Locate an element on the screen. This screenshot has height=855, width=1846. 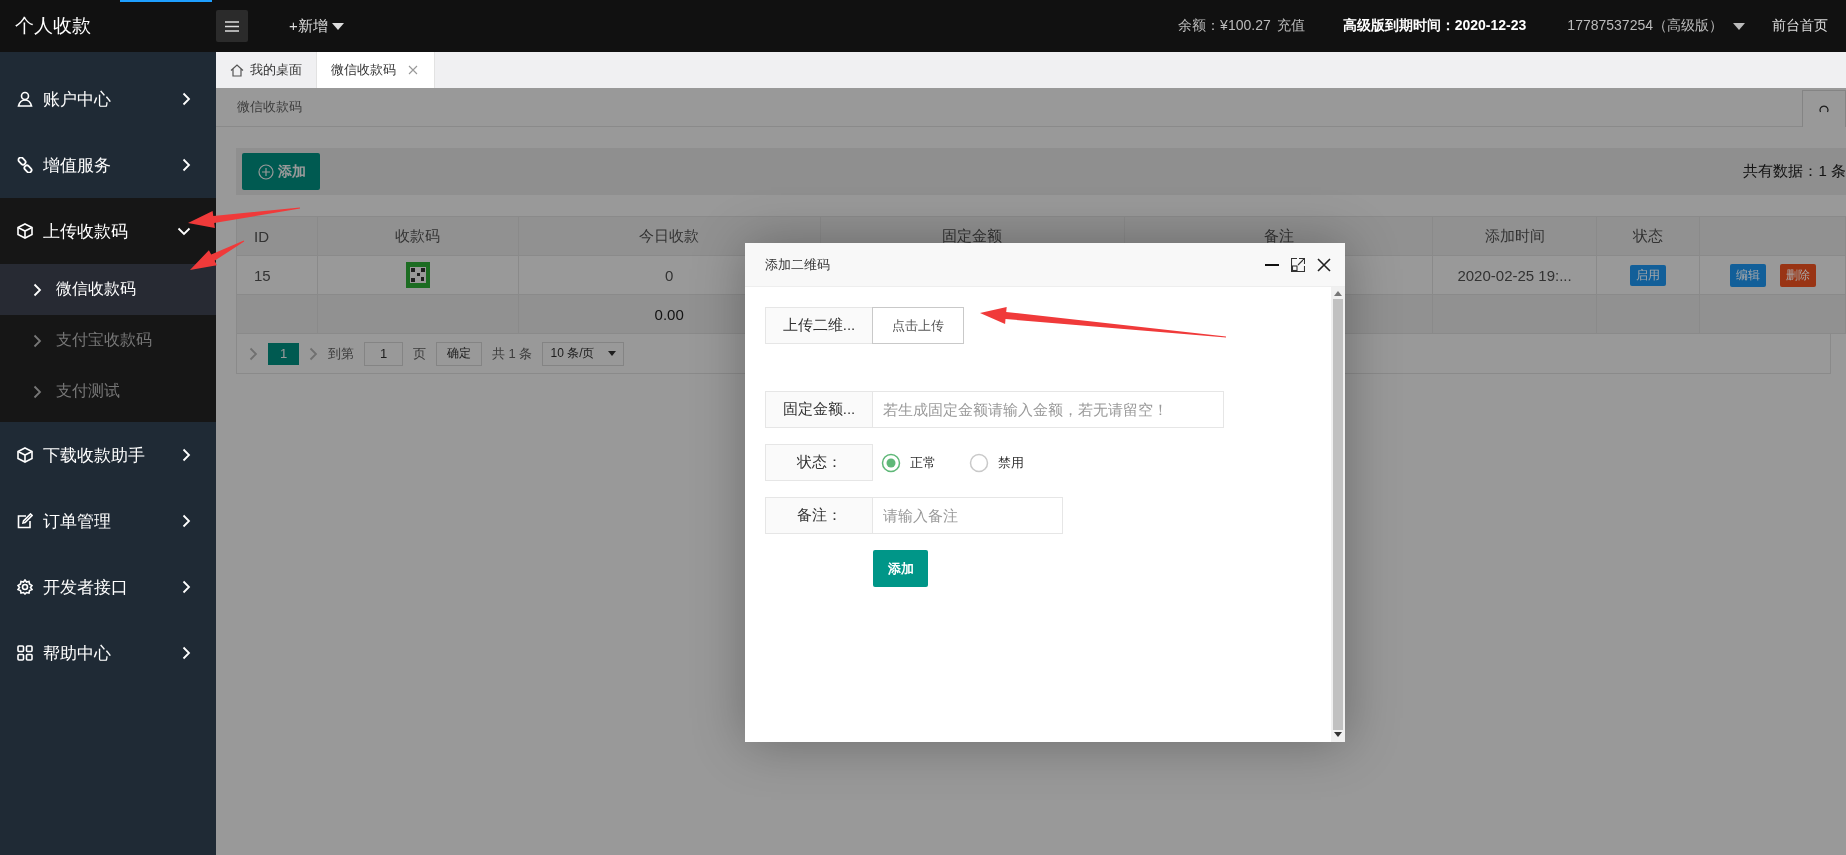
qr-code-icon is located at coordinates (417, 275).